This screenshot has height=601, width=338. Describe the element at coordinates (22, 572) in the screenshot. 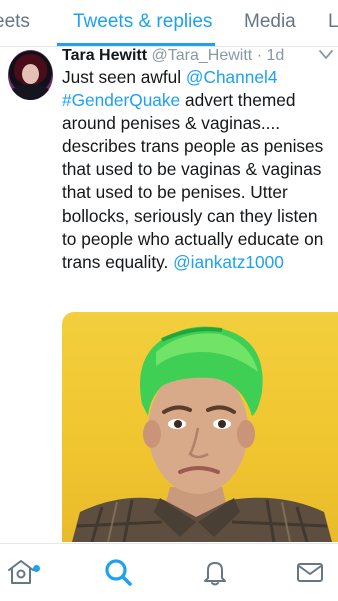

I see `home-icon` at that location.